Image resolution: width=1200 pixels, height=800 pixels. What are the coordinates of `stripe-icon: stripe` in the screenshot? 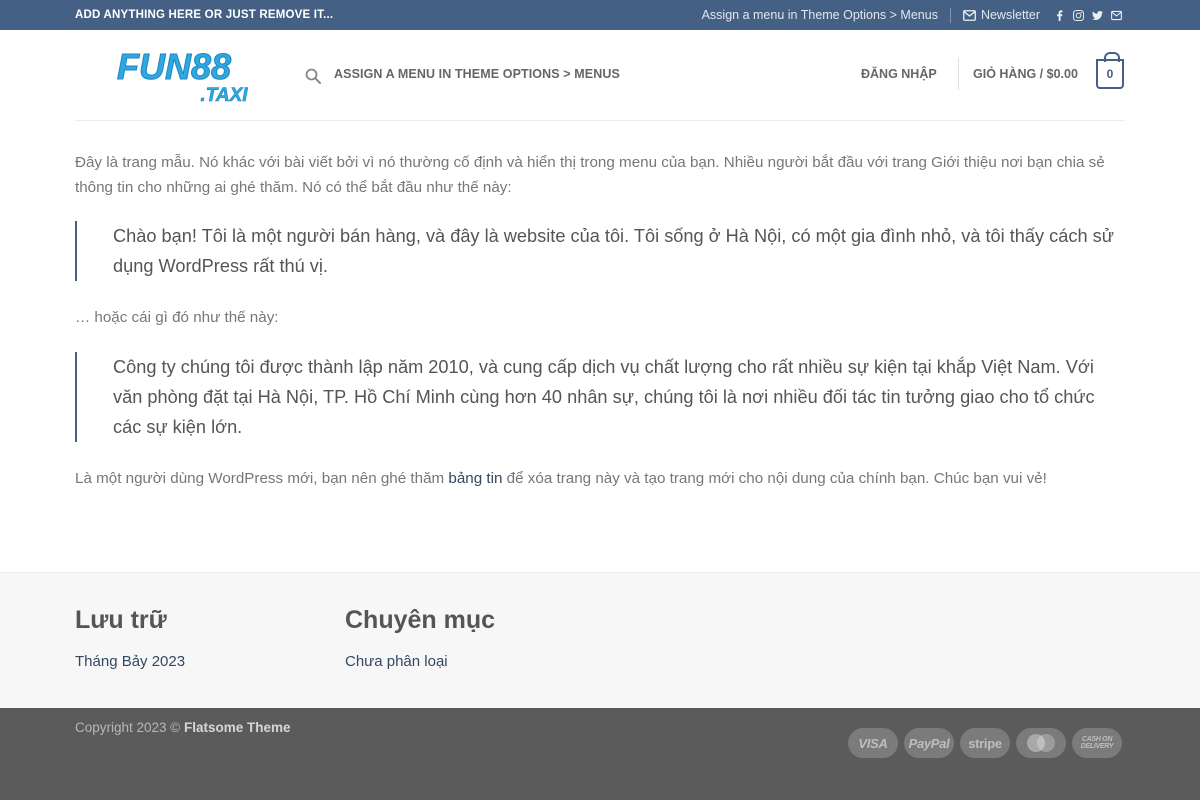 It's located at (985, 743).